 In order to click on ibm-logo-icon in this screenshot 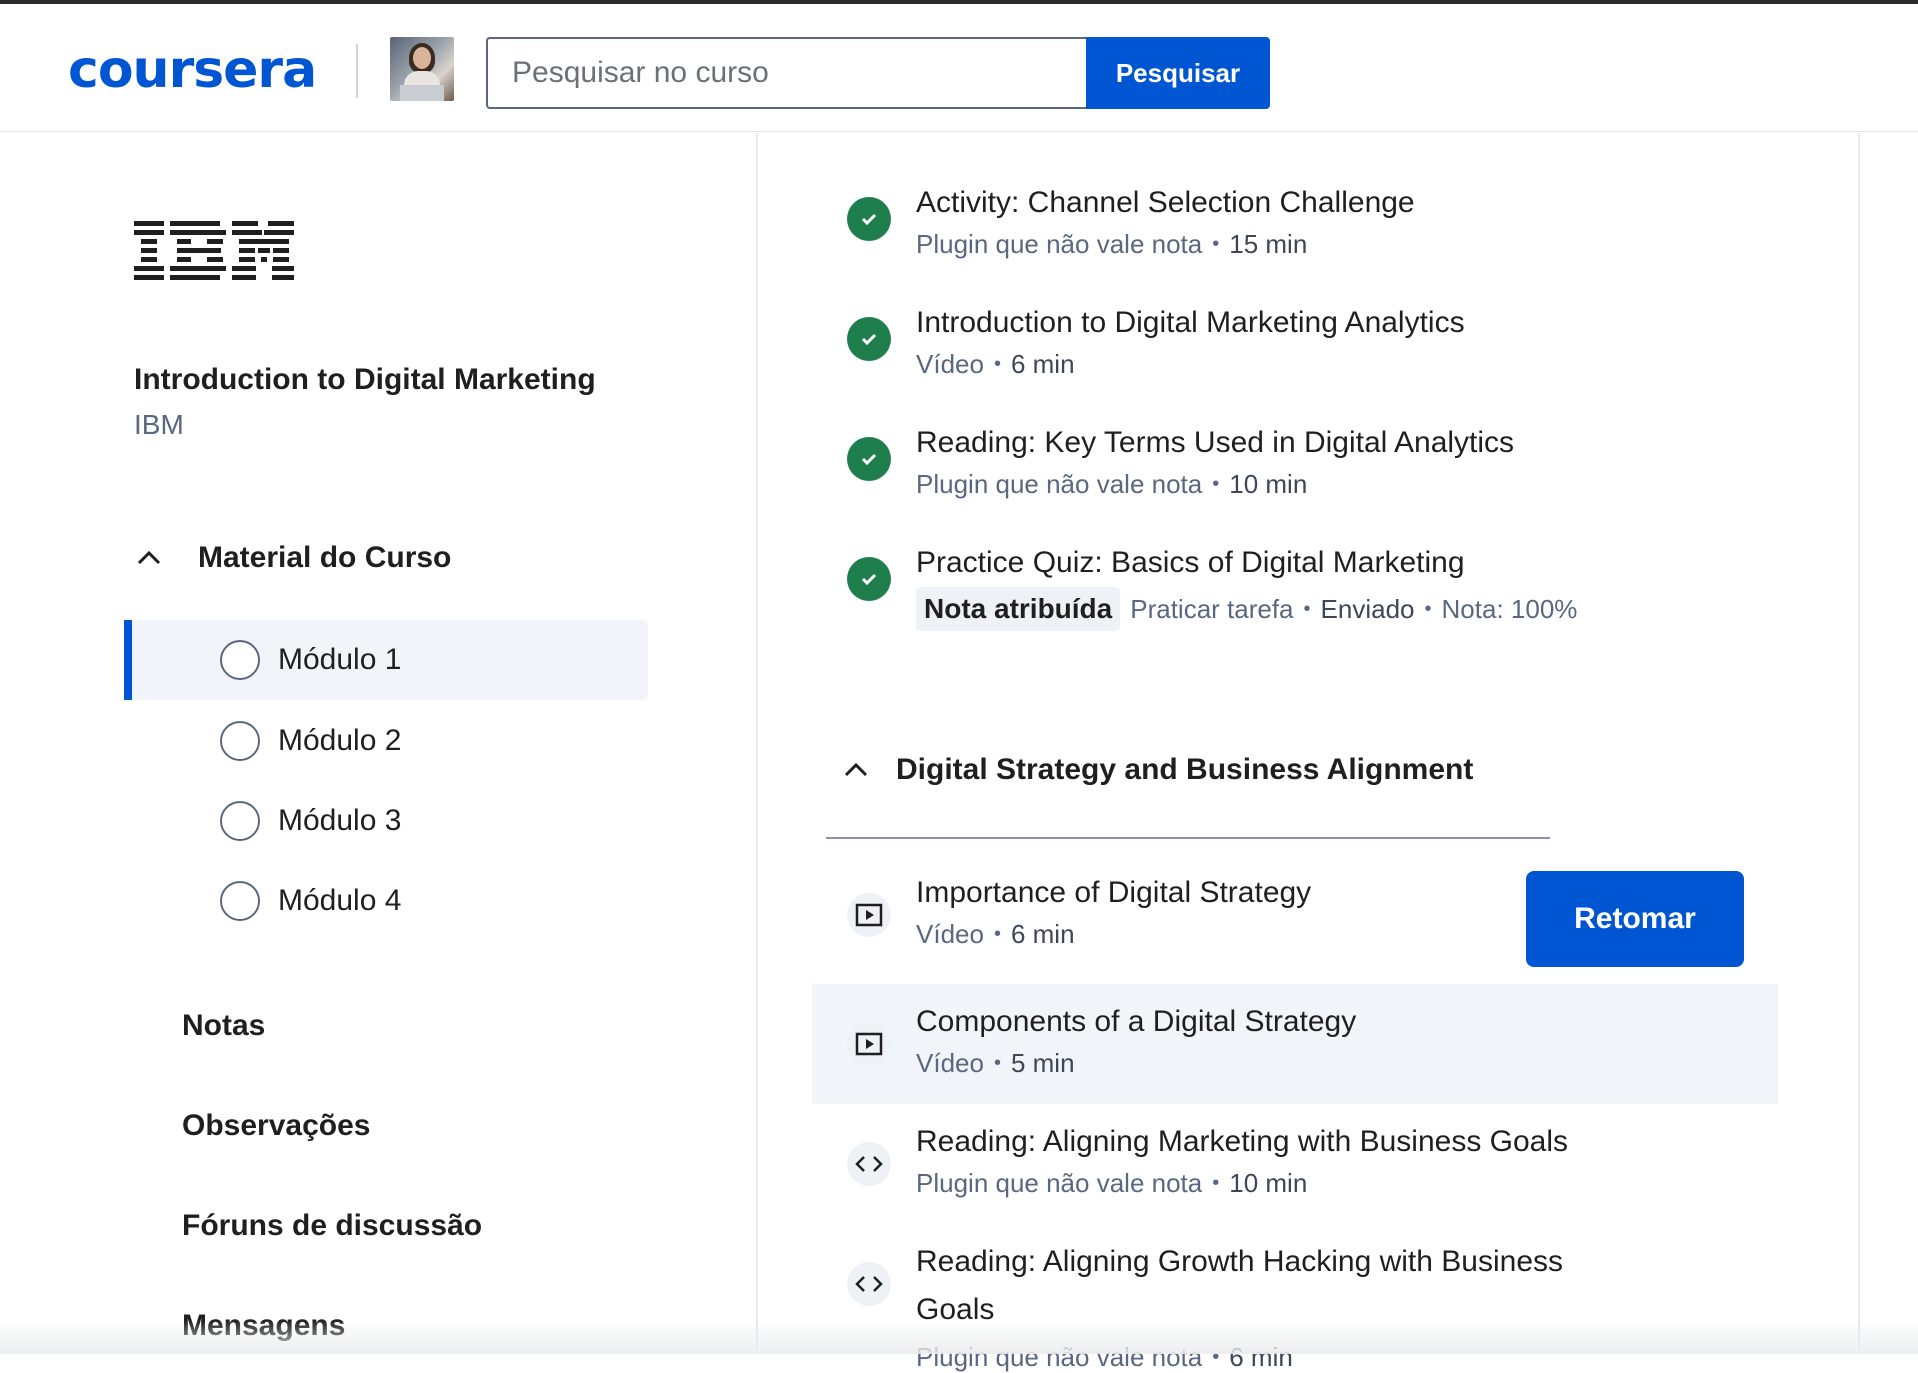, I will do `click(214, 250)`.